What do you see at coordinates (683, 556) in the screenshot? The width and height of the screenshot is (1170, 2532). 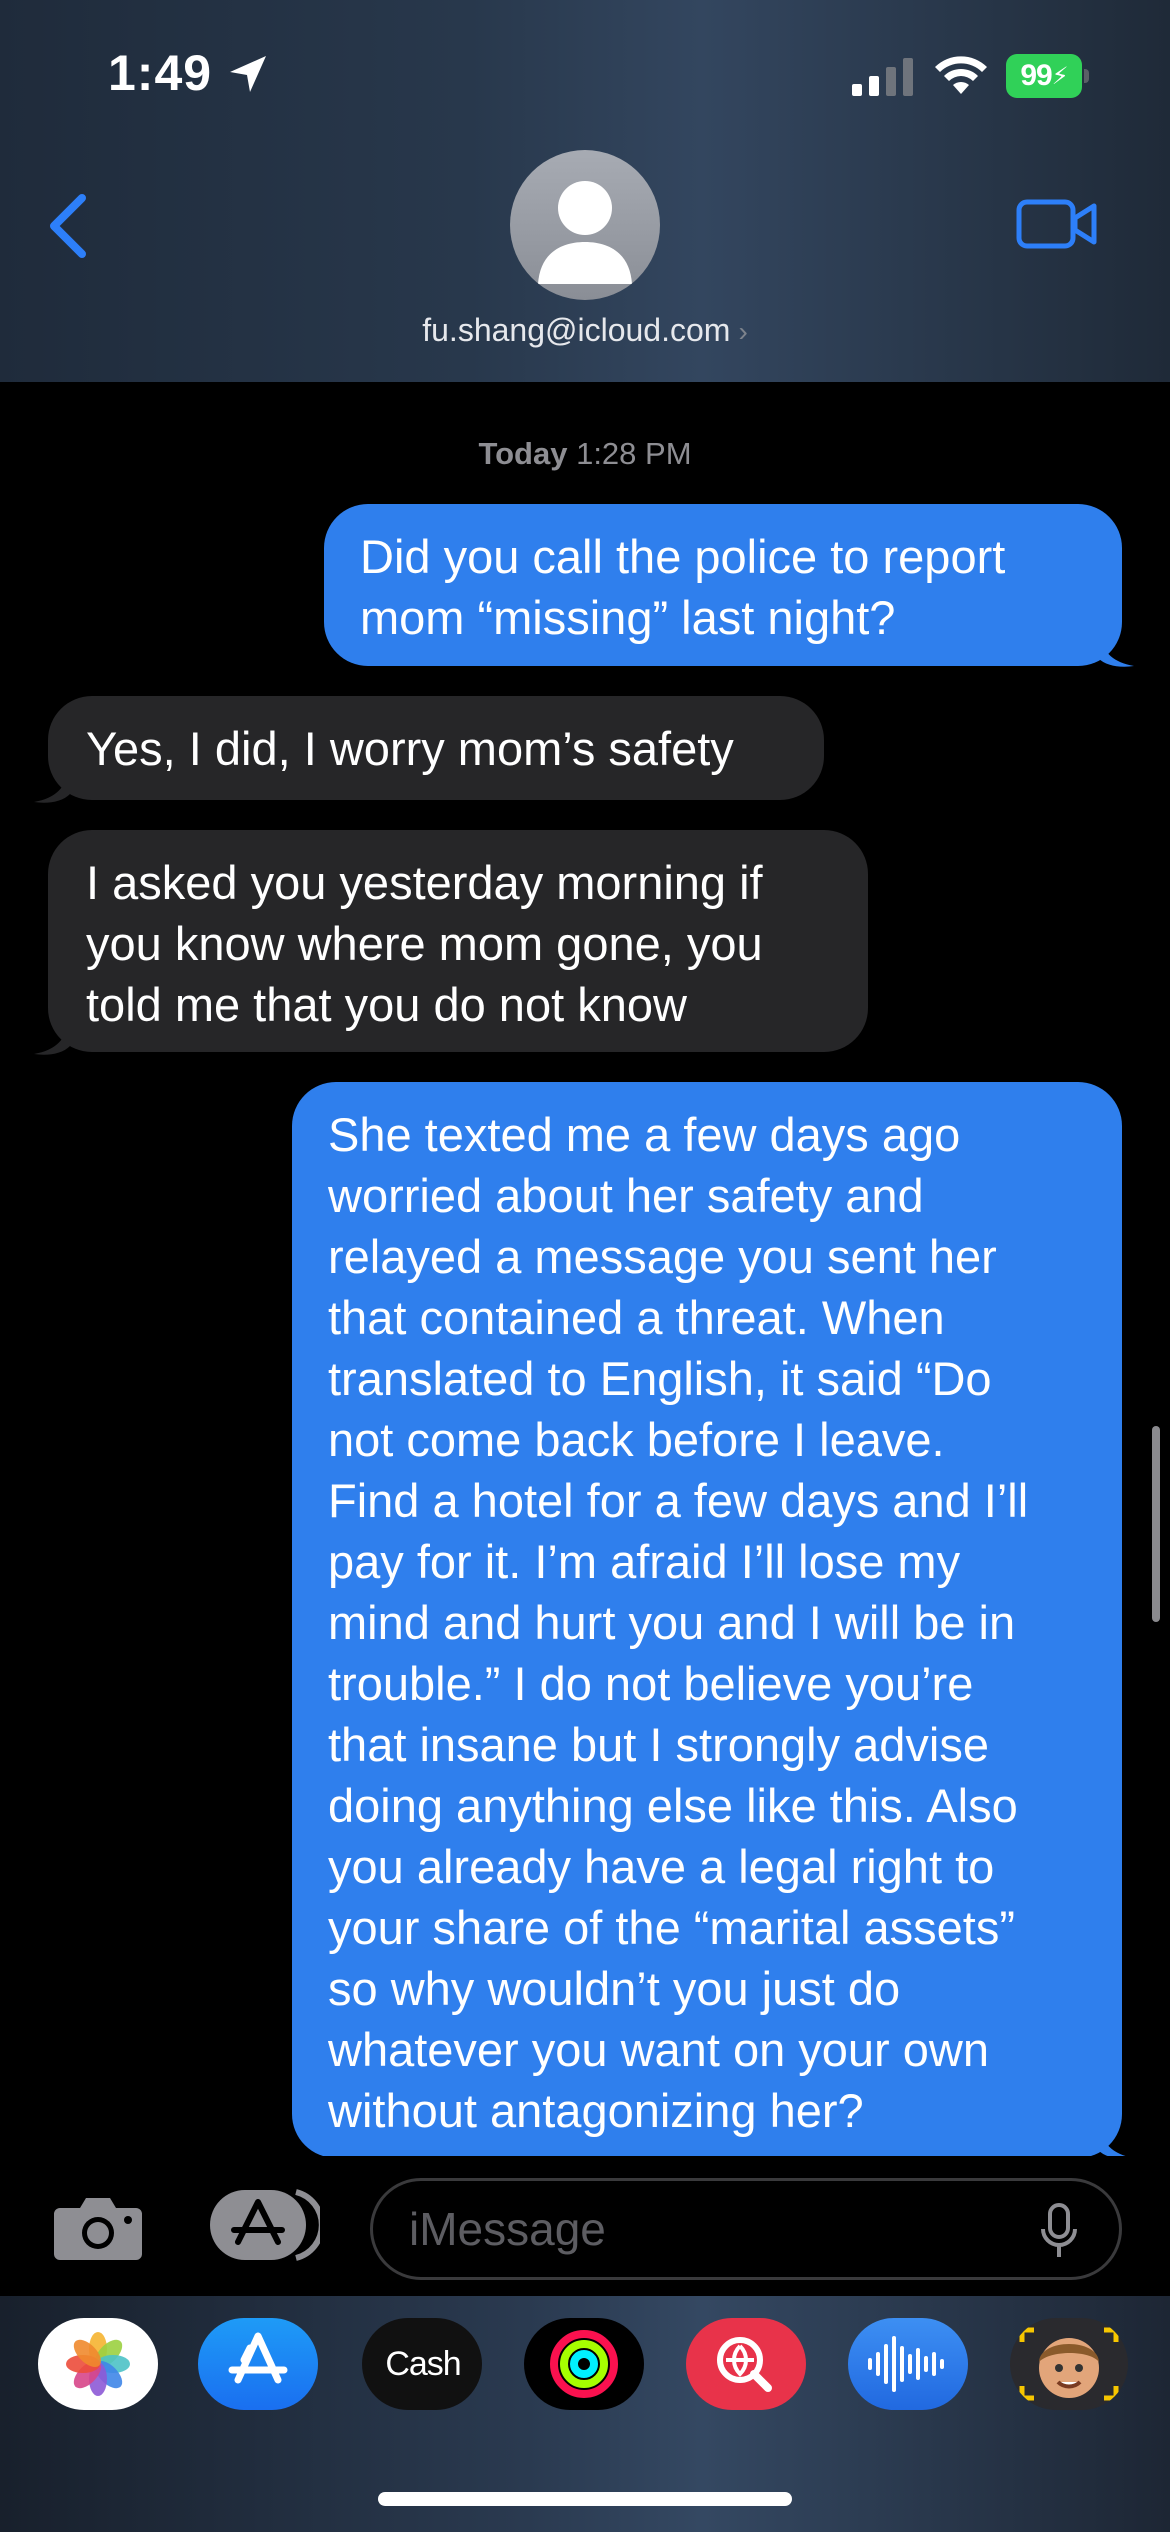 I see `message-line: Did you call the police to report` at bounding box center [683, 556].